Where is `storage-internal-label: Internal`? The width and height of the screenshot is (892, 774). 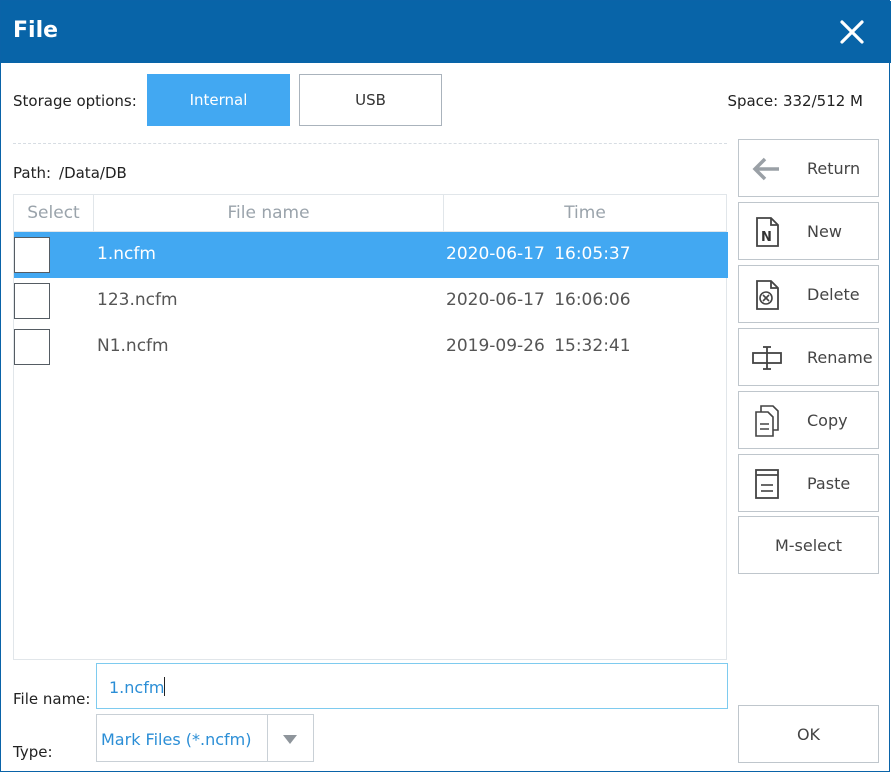 storage-internal-label: Internal is located at coordinates (218, 100).